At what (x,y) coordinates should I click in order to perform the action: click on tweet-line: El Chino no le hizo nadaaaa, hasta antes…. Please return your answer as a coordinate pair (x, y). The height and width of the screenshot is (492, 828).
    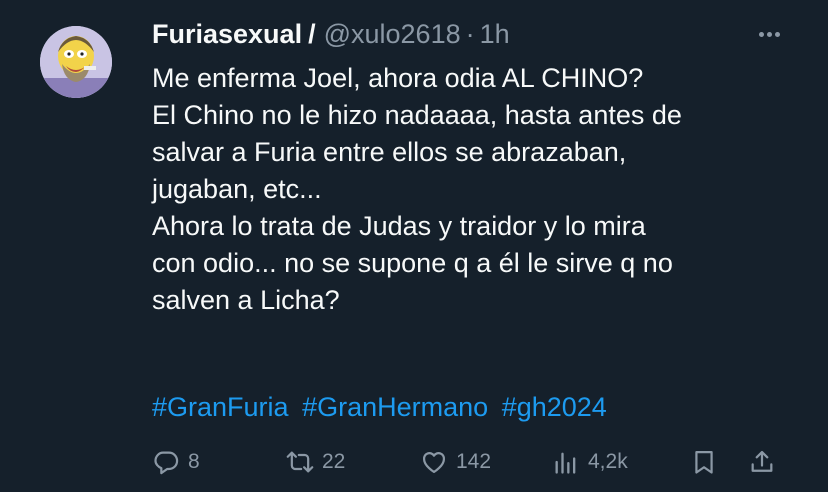
    Looking at the image, I should click on (417, 115).